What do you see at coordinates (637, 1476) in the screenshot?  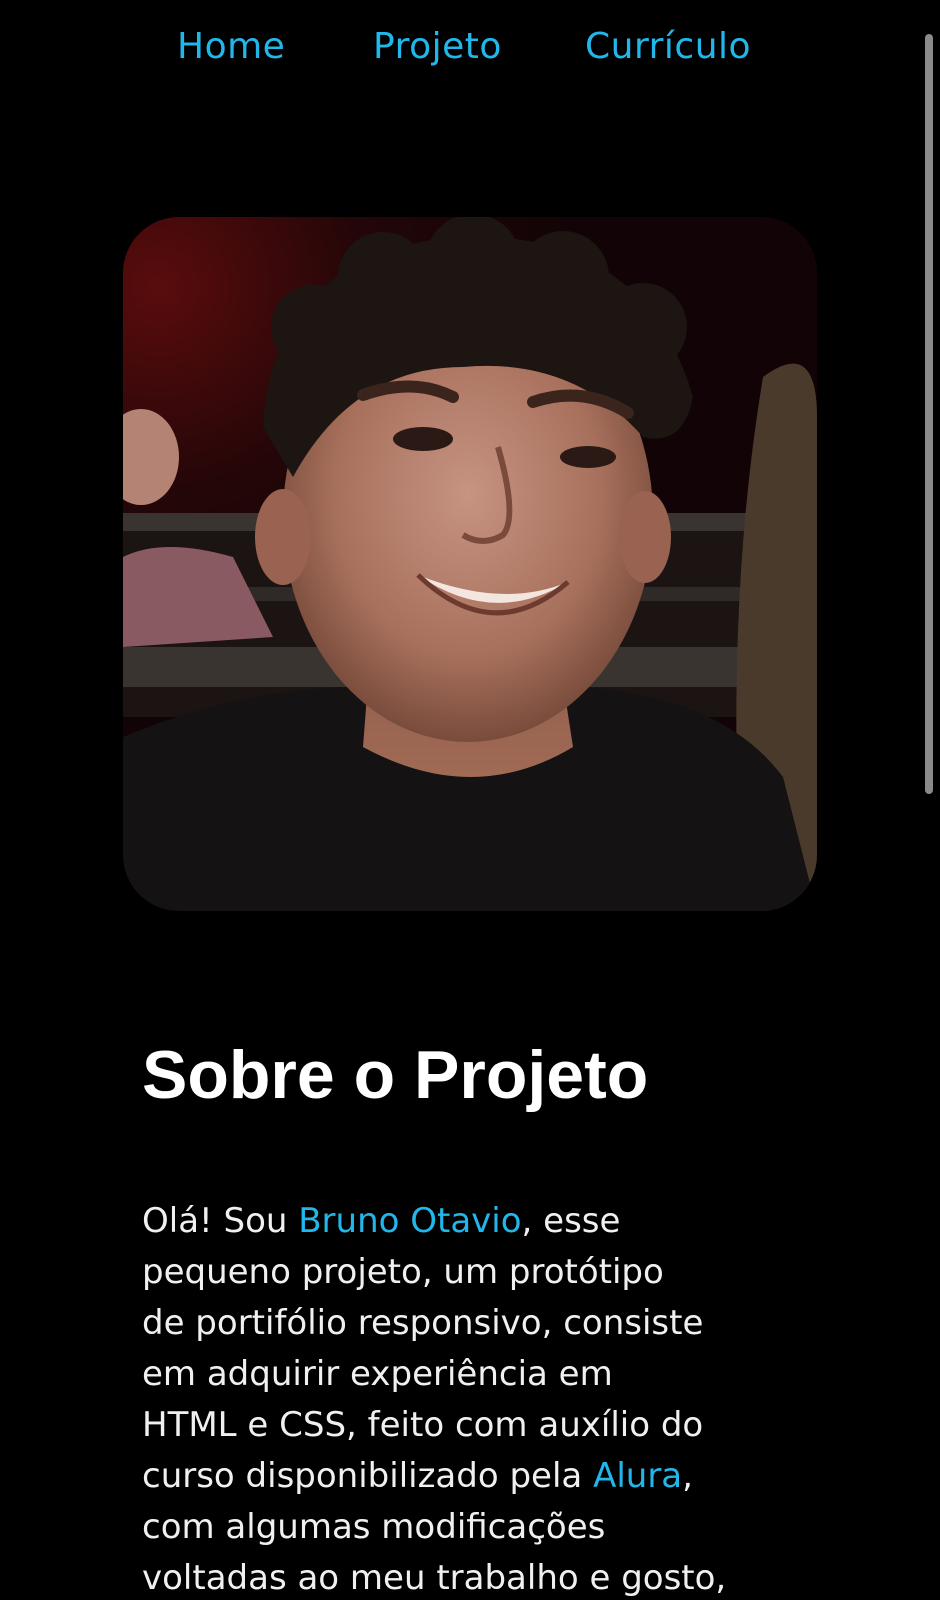 I see `alura-link: Alura` at bounding box center [637, 1476].